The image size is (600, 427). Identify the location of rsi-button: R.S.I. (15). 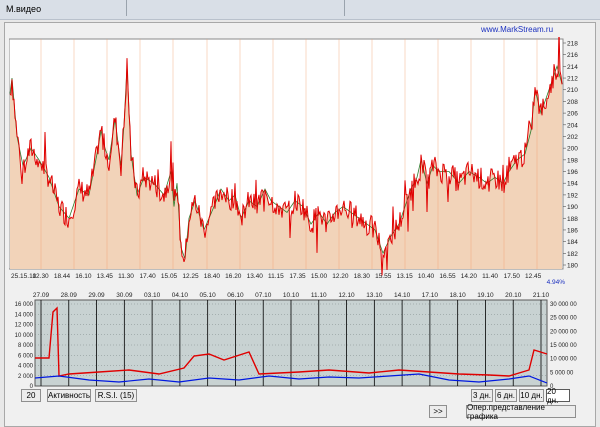
(116, 395).